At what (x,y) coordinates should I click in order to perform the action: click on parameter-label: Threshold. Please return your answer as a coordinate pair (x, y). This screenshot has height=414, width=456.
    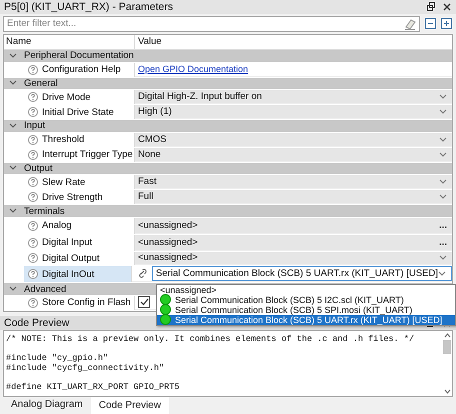
    Looking at the image, I should click on (63, 140).